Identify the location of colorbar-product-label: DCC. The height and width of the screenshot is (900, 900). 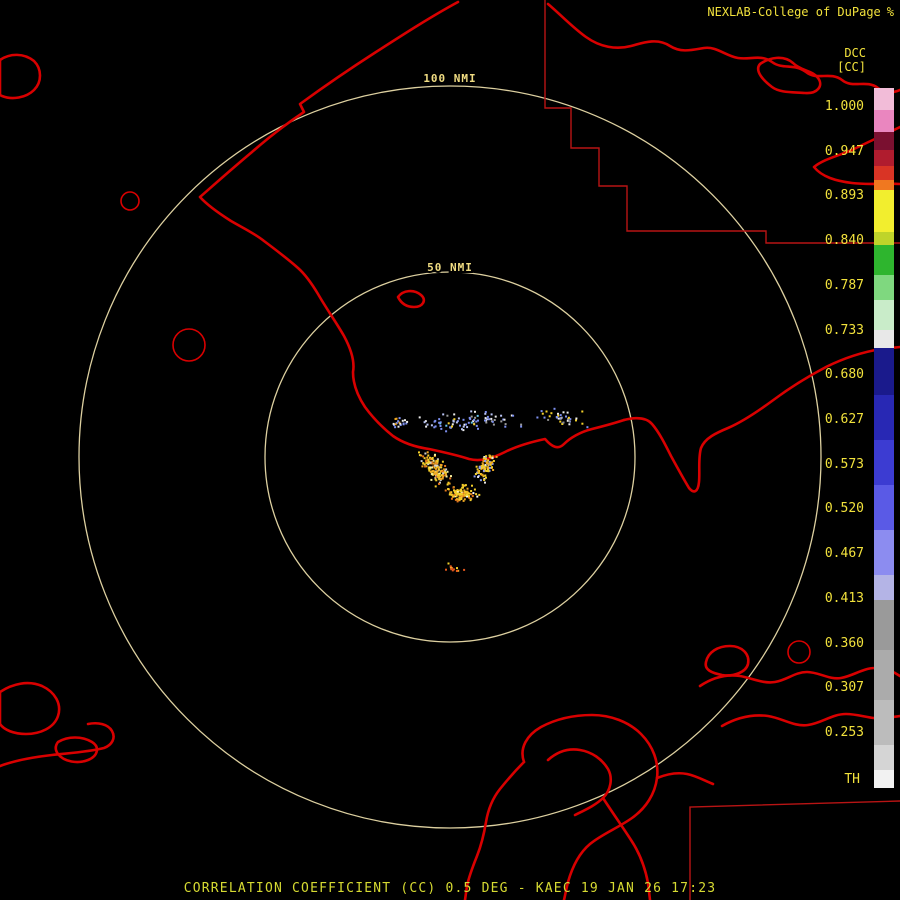
(855, 53).